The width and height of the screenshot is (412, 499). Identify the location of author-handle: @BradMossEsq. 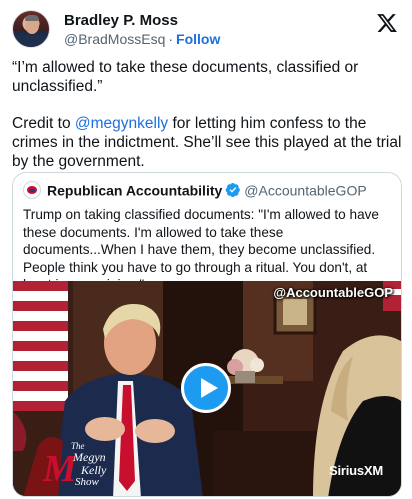
(114, 39).